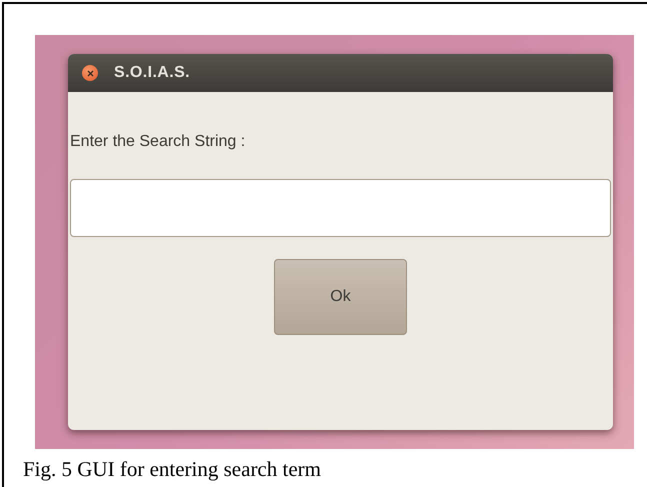  I want to click on figure-caption: Fig. 5 GUI for entering search term, so click(172, 469).